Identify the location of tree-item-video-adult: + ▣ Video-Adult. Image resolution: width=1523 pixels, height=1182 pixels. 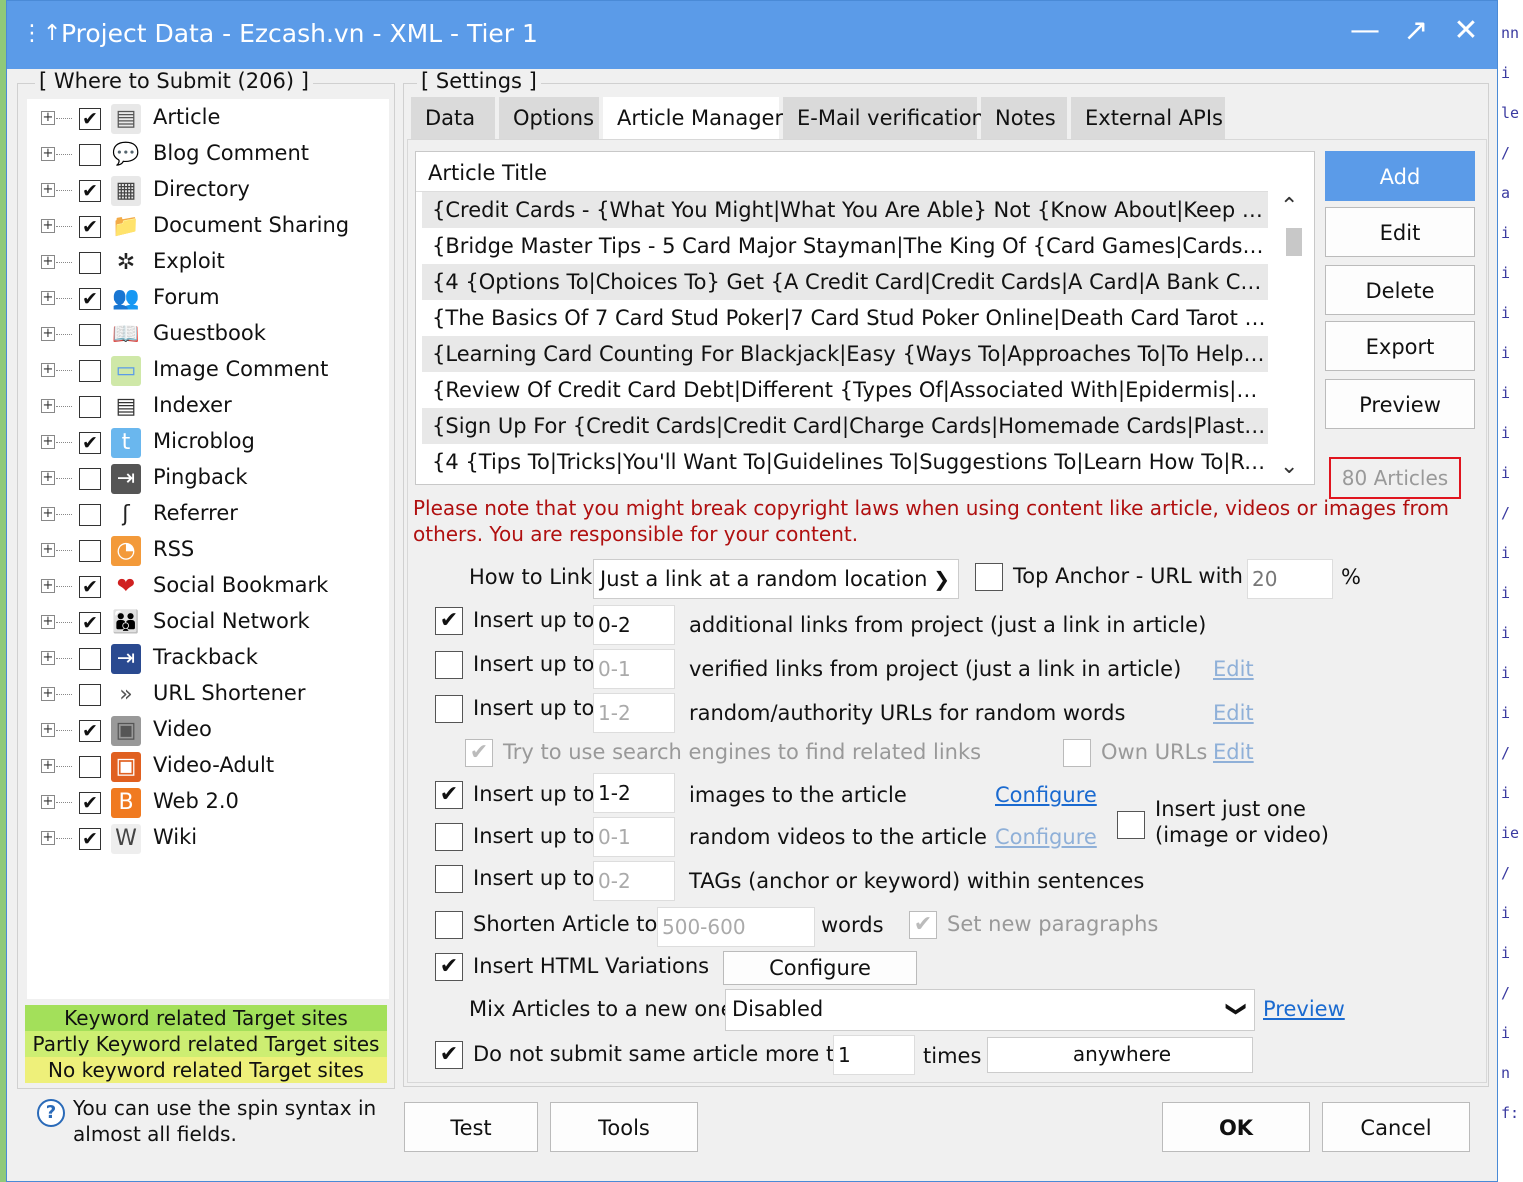
(207, 767).